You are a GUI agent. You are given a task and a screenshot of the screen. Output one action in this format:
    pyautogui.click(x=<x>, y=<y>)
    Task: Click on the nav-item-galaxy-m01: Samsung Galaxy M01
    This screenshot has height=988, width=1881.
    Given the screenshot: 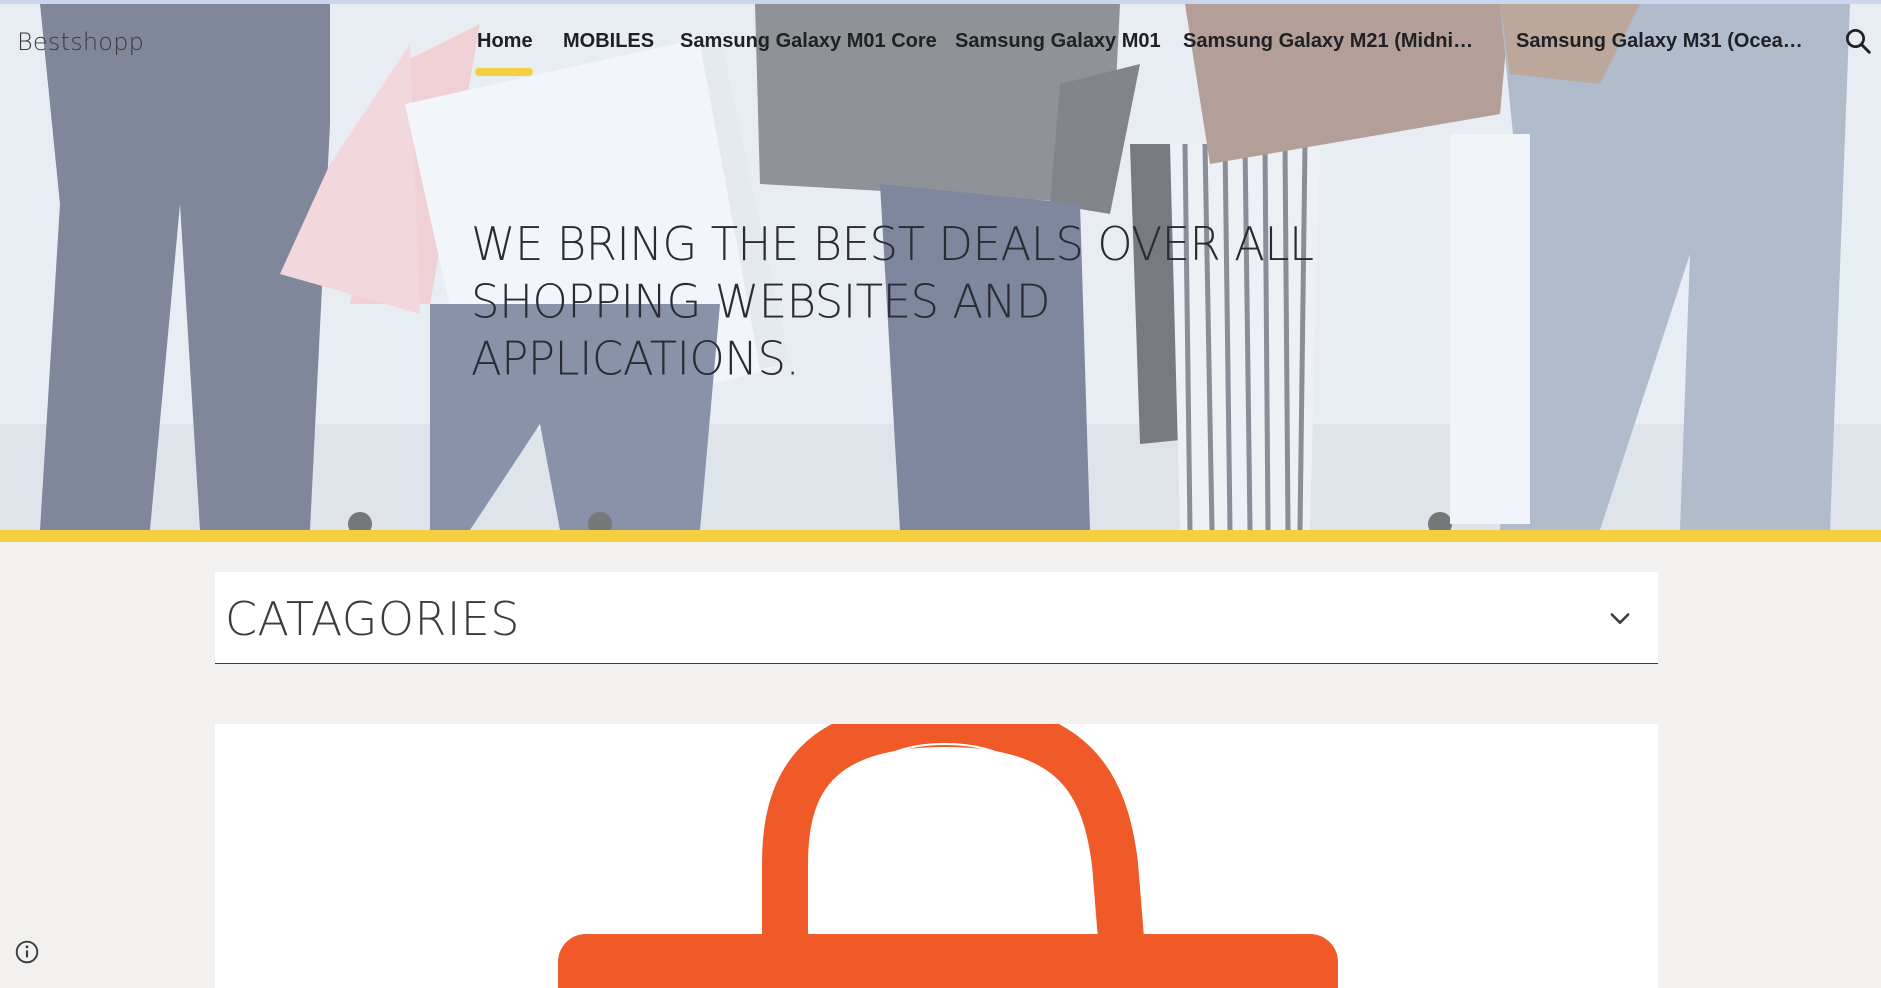 What is the action you would take?
    pyautogui.click(x=1058, y=41)
    